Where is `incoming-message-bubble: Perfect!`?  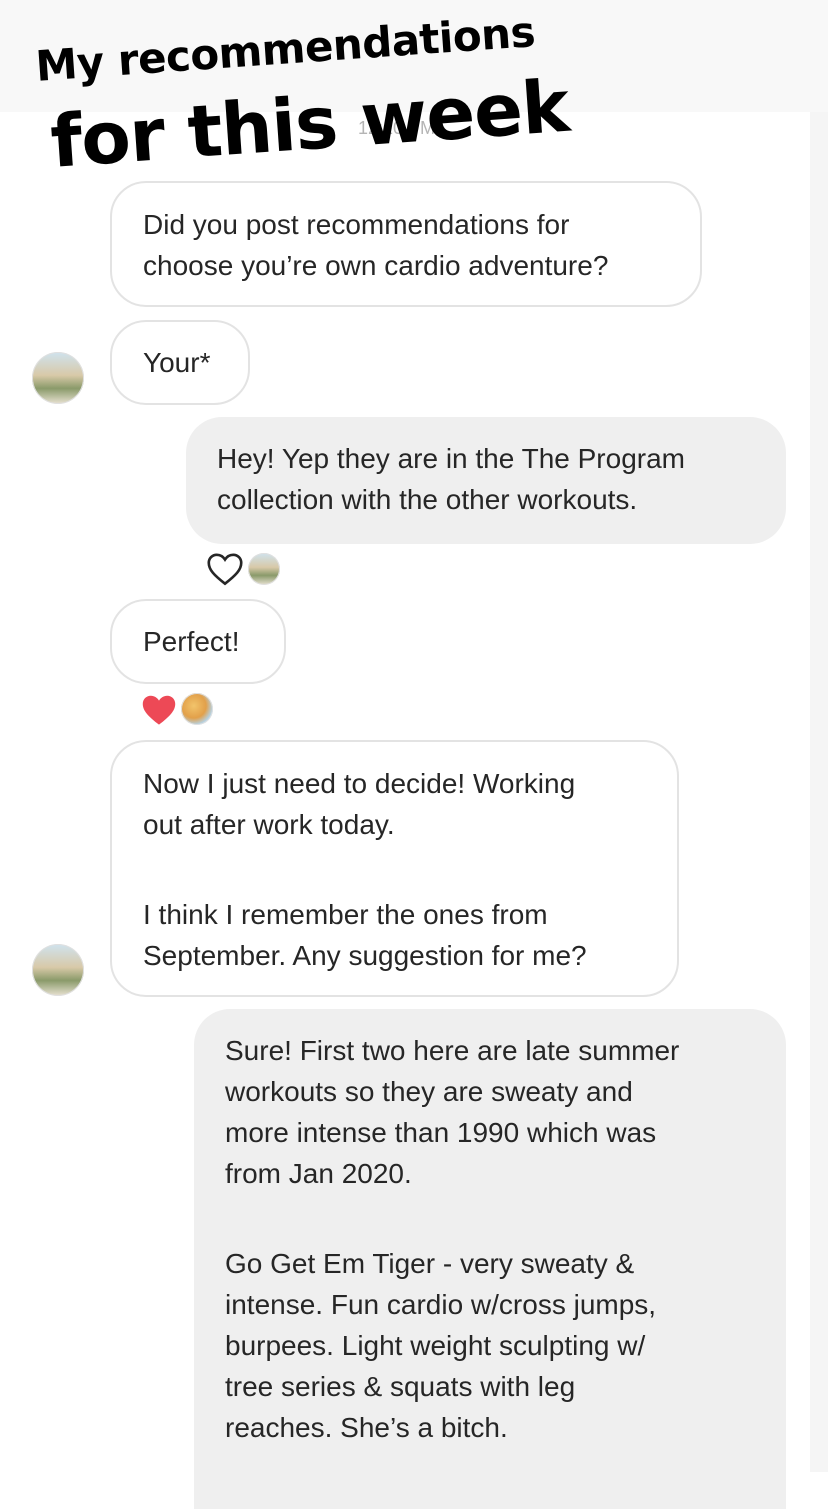 incoming-message-bubble: Perfect! is located at coordinates (198, 641).